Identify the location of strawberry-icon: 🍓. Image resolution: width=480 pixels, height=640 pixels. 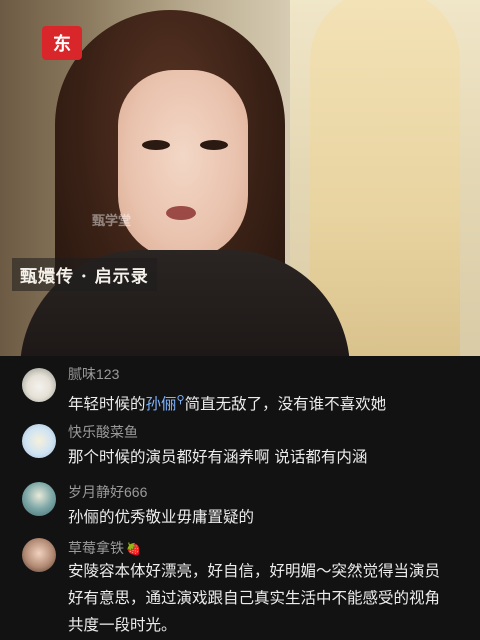
(133, 549).